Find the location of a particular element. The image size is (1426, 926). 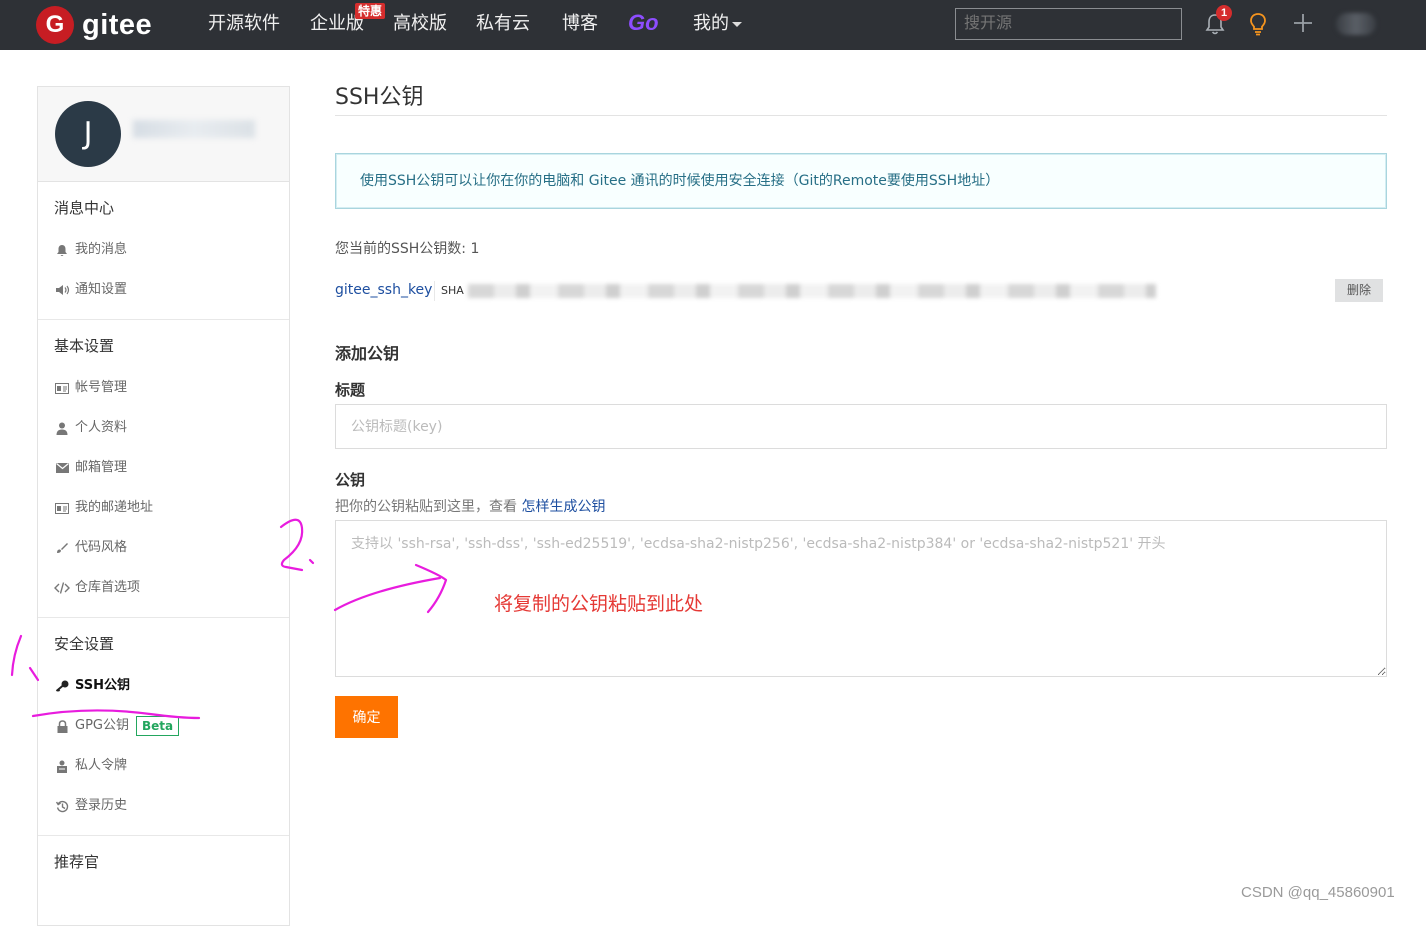

gitee-logo-icon is located at coordinates (55, 25).